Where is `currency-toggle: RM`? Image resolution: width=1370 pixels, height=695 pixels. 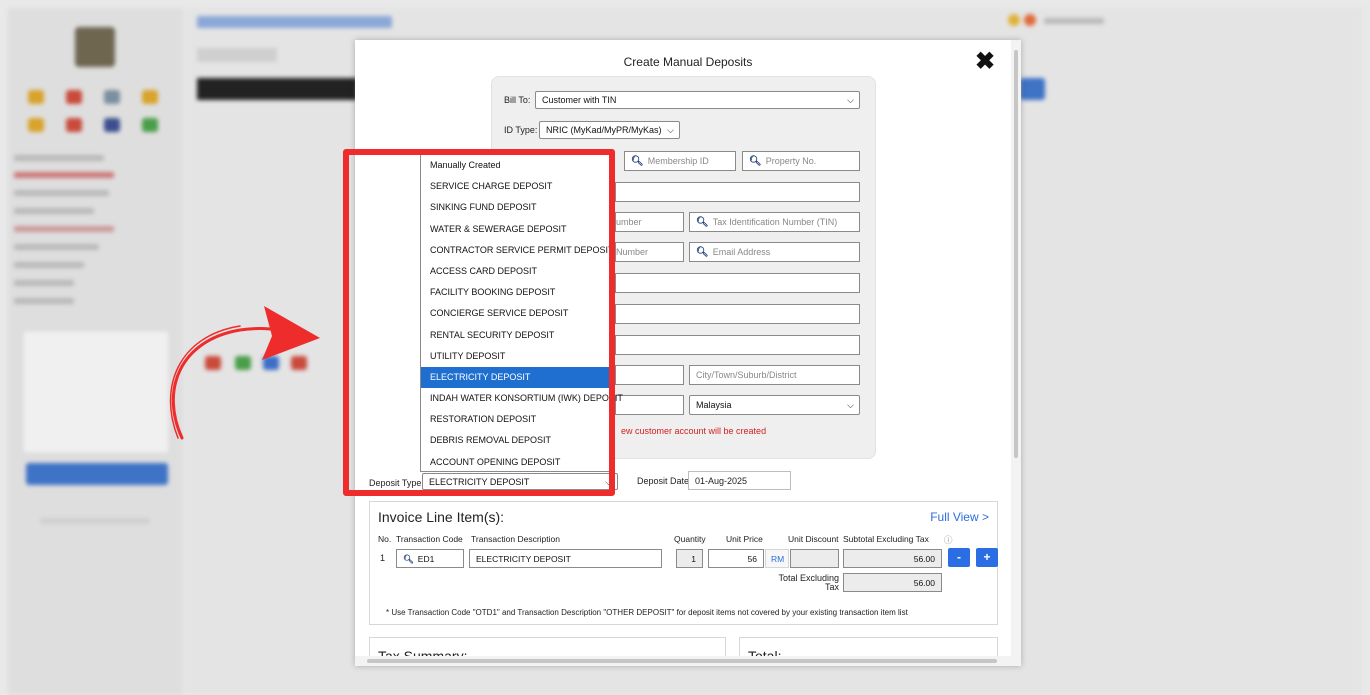 currency-toggle: RM is located at coordinates (777, 558).